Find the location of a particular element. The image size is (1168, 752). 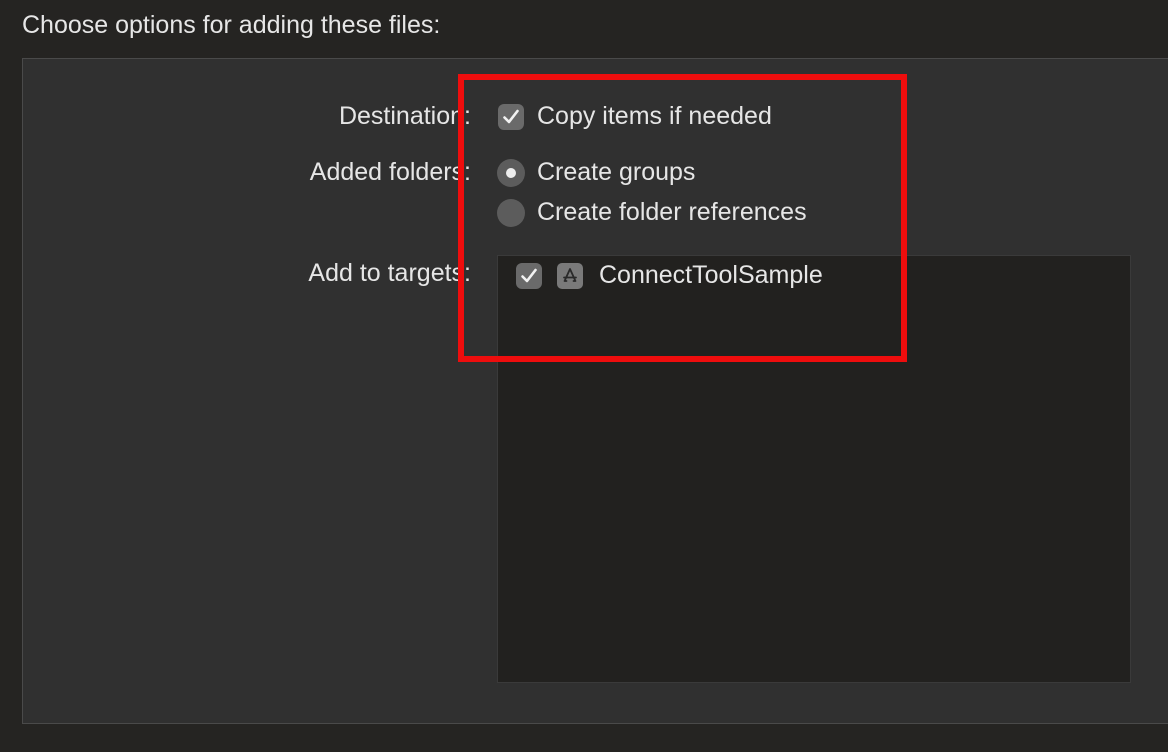

copy-items-label: Copy items if needed is located at coordinates (654, 116).